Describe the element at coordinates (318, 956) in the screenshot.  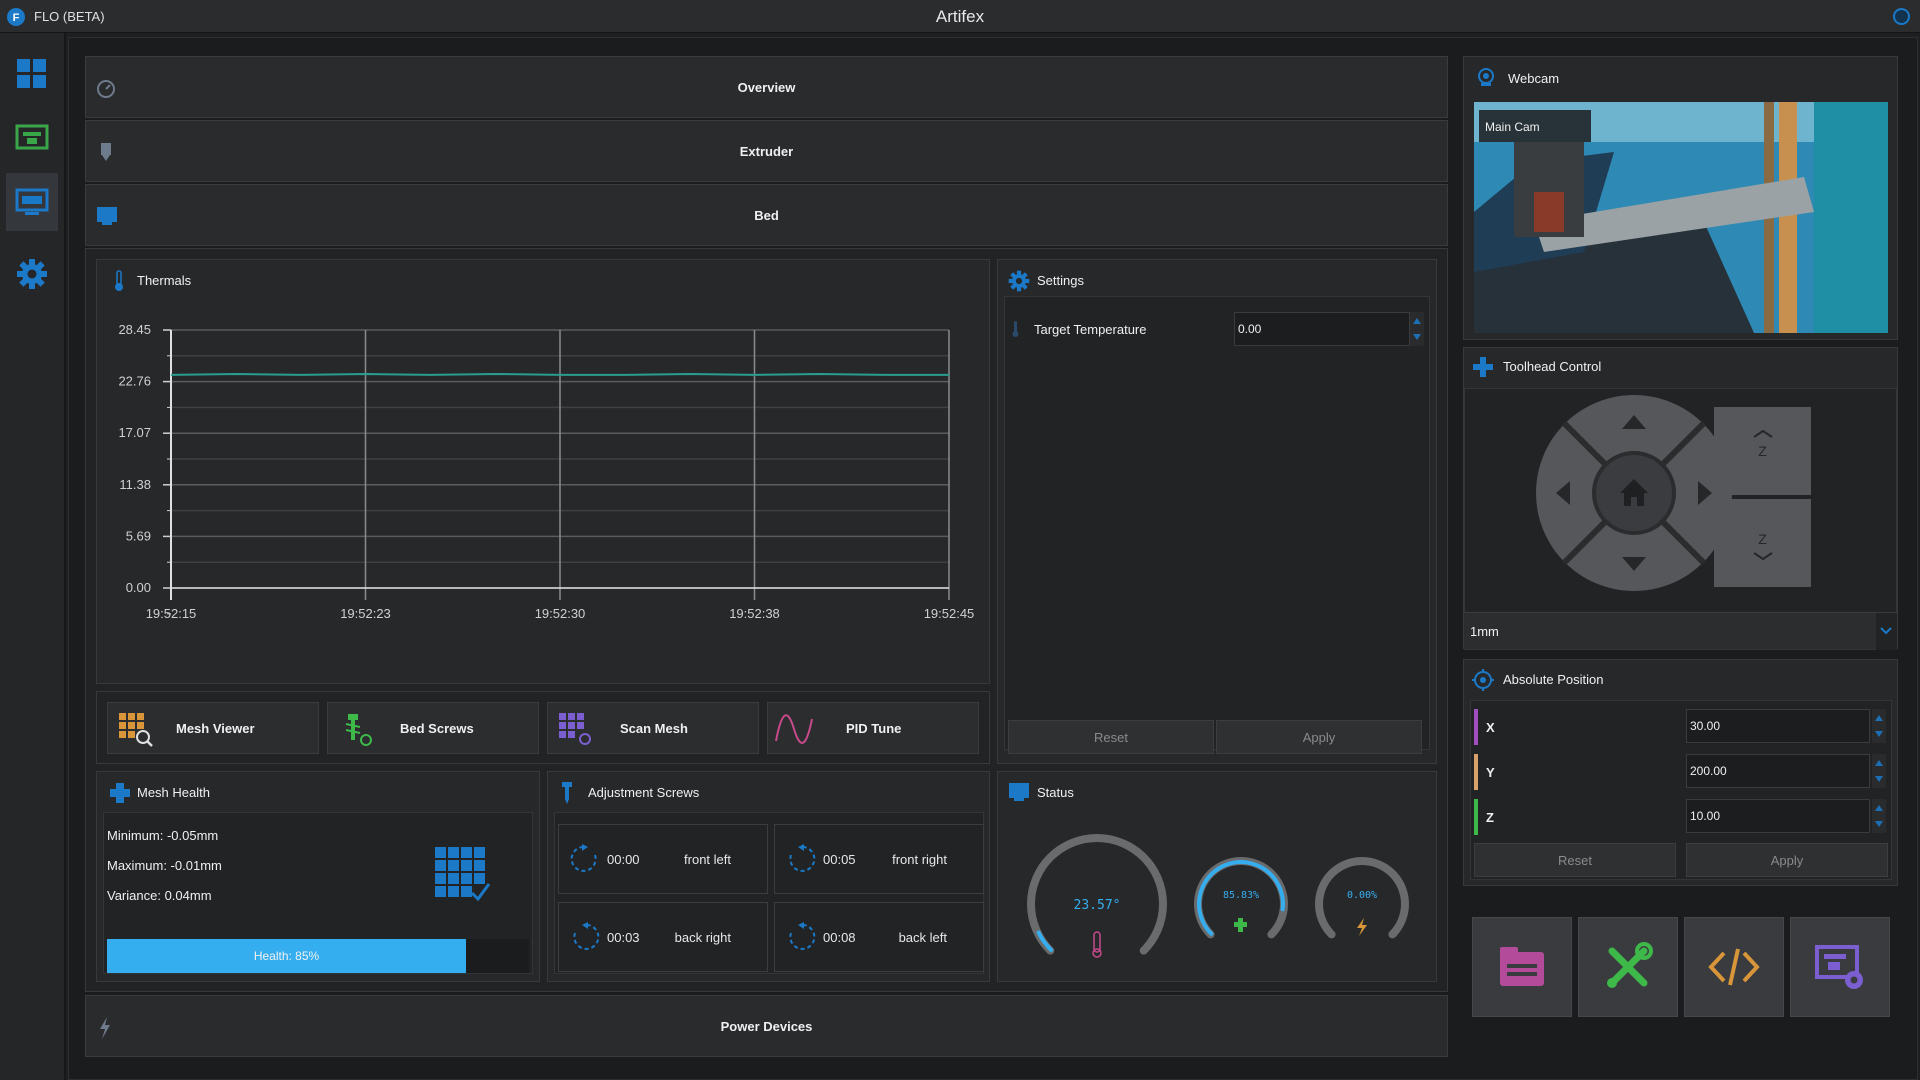
I see `health-bar-track: Health: 85%` at that location.